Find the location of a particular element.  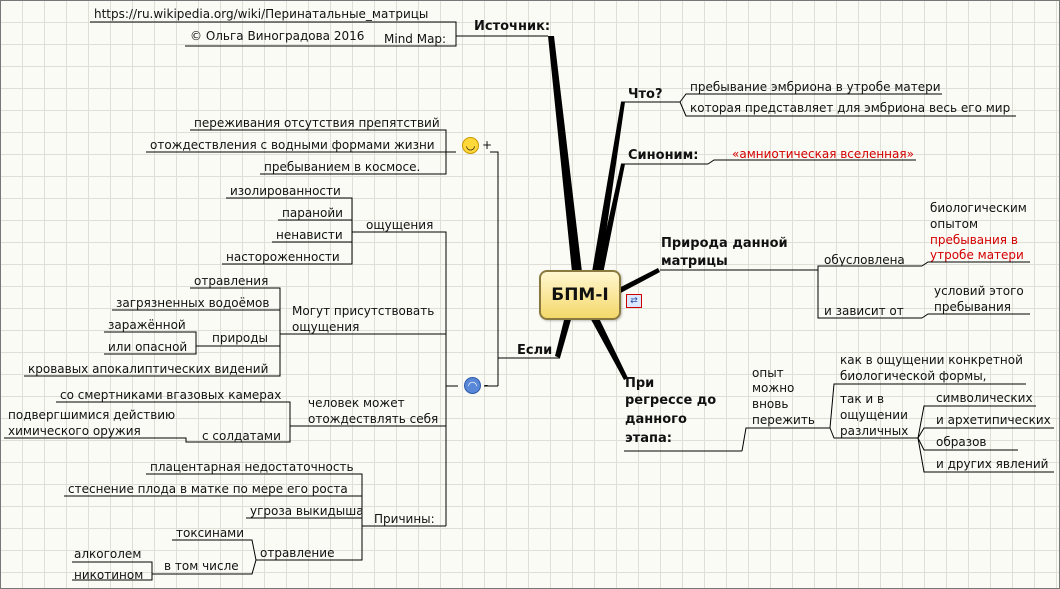

regress-title-2: регрессе до is located at coordinates (671, 400).